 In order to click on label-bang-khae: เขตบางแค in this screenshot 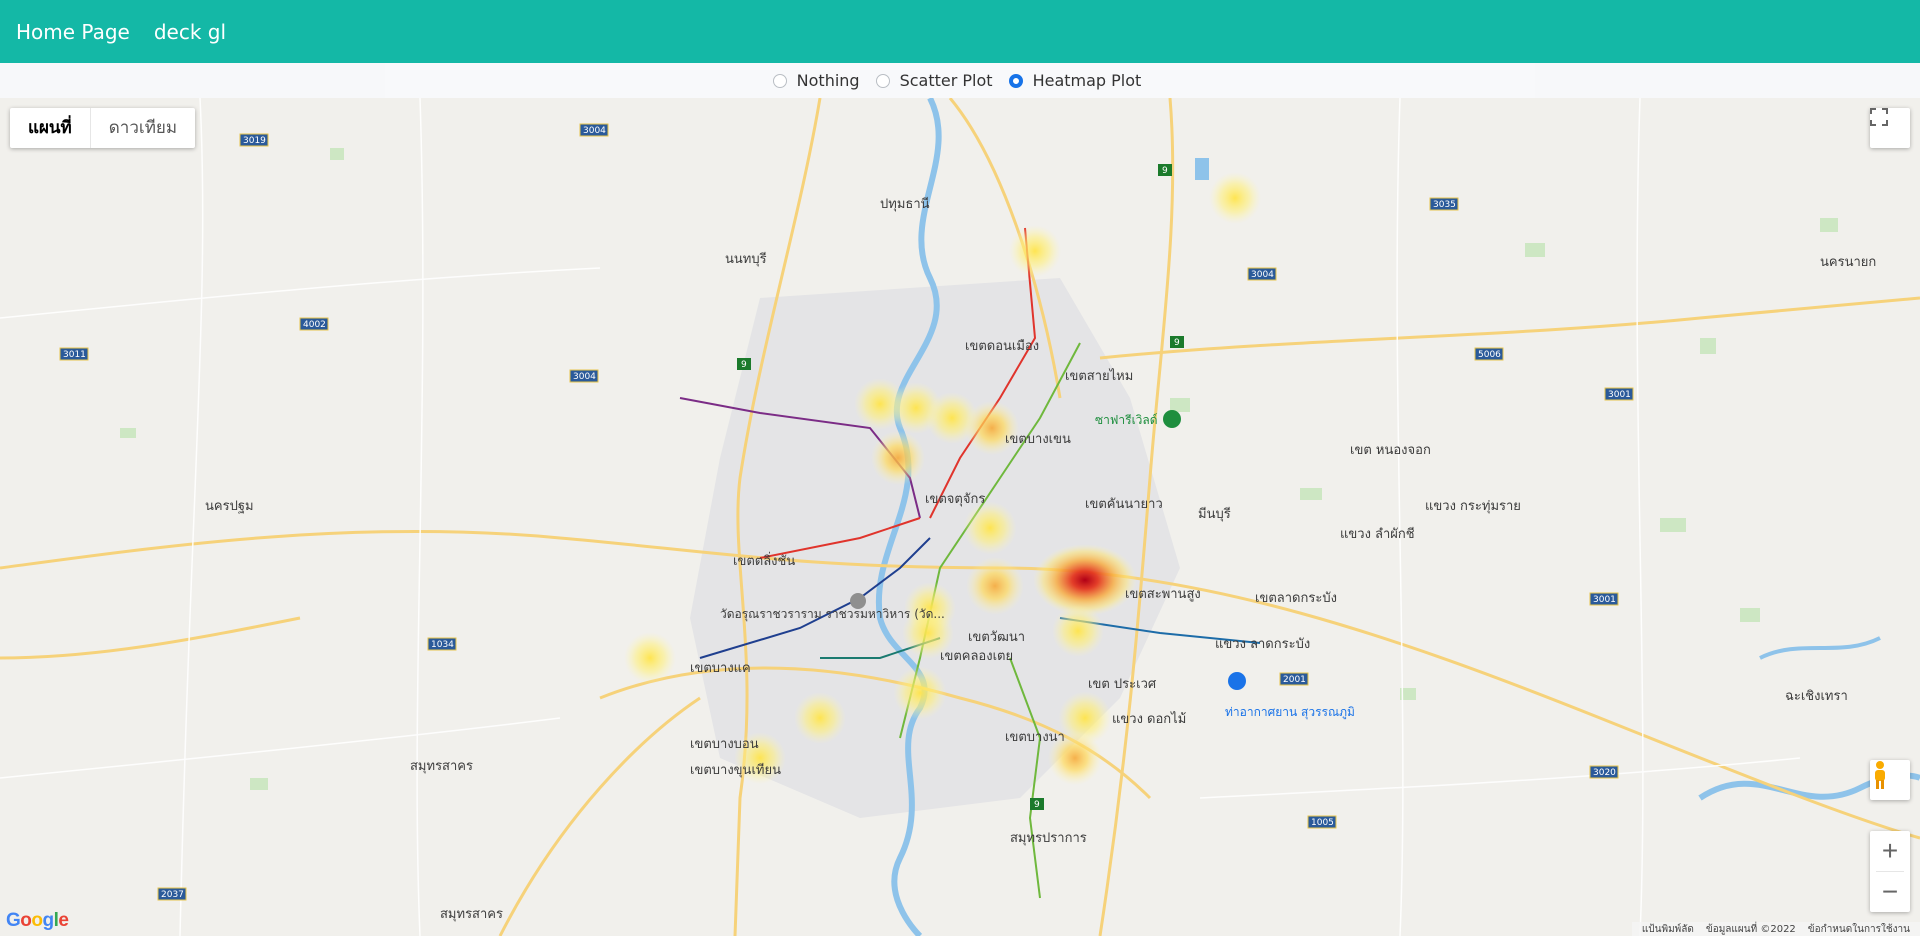, I will do `click(720, 668)`.